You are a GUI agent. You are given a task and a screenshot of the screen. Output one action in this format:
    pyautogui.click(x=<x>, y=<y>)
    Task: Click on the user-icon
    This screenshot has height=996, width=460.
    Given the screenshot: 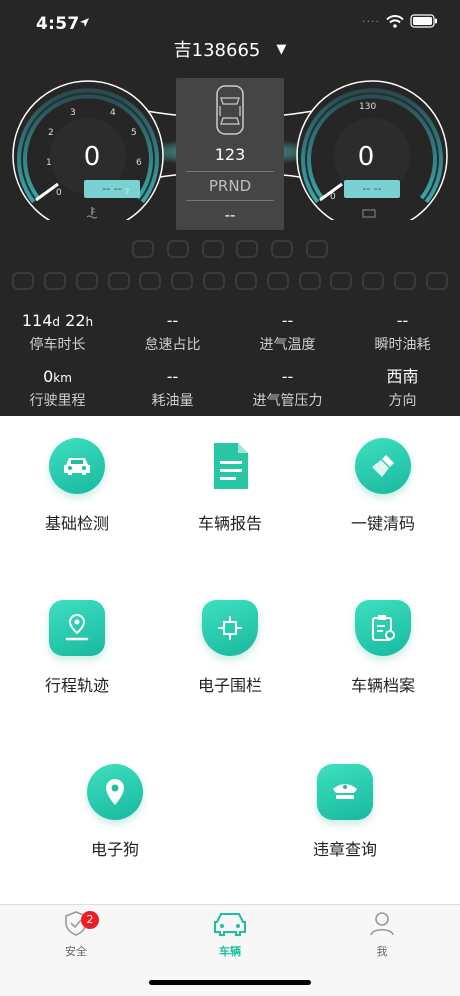 What is the action you would take?
    pyautogui.click(x=382, y=924)
    